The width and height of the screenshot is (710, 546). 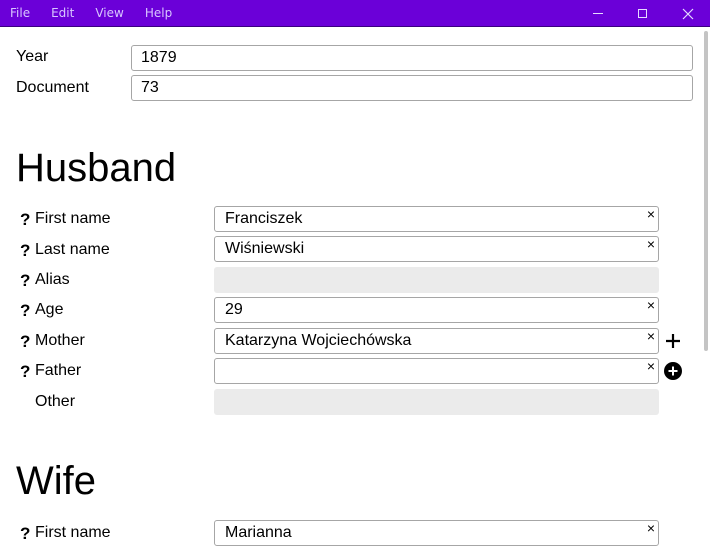 I want to click on husband-alias-label: Alias, so click(x=52, y=279).